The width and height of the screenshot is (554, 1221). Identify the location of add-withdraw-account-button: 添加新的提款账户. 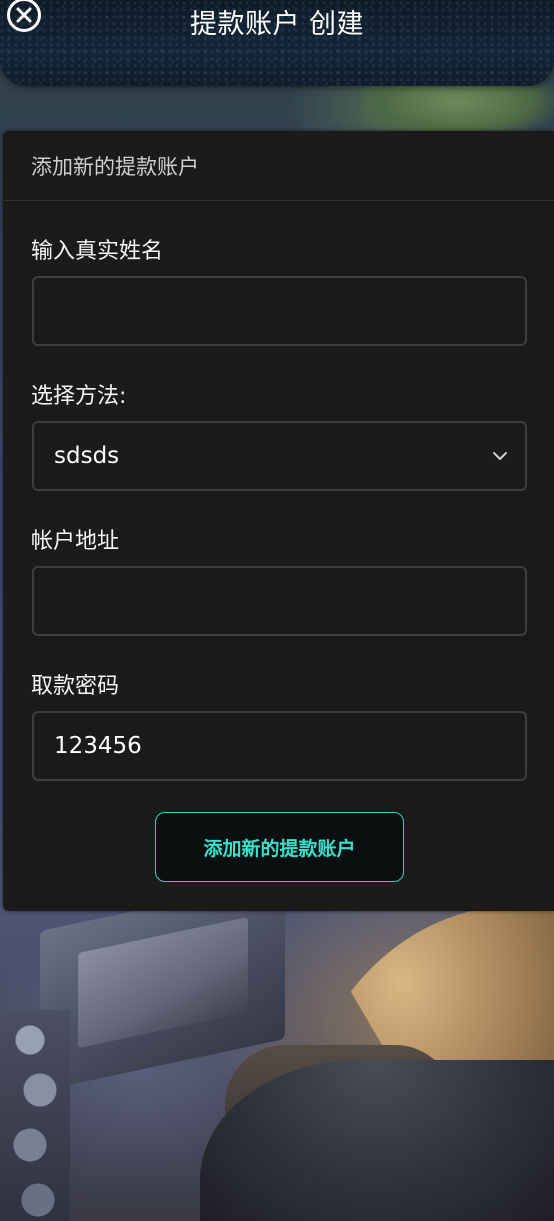
(279, 847).